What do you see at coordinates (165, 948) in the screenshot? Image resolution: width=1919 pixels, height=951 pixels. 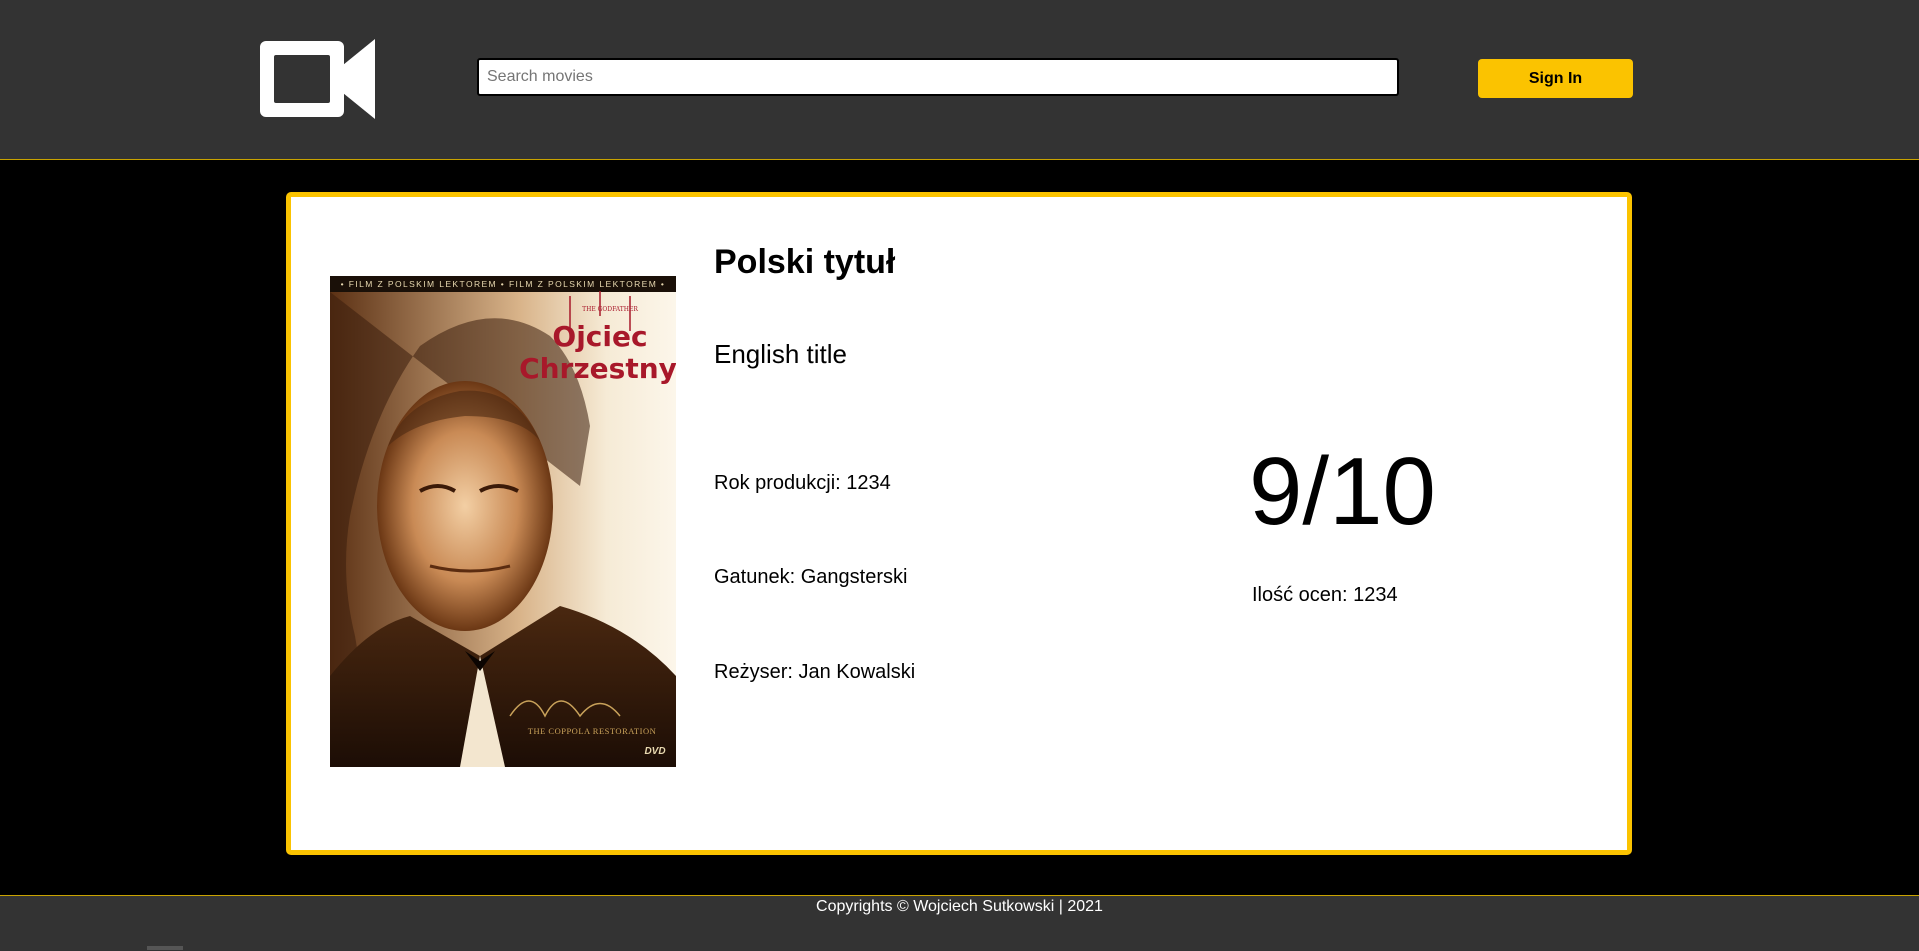 I see `footer-tab` at bounding box center [165, 948].